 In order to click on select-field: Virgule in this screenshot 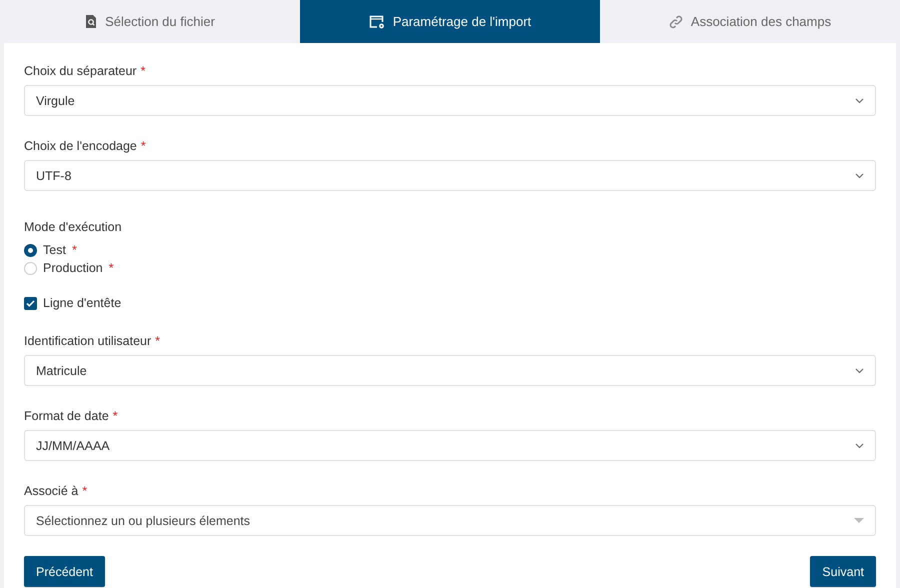, I will do `click(450, 100)`.